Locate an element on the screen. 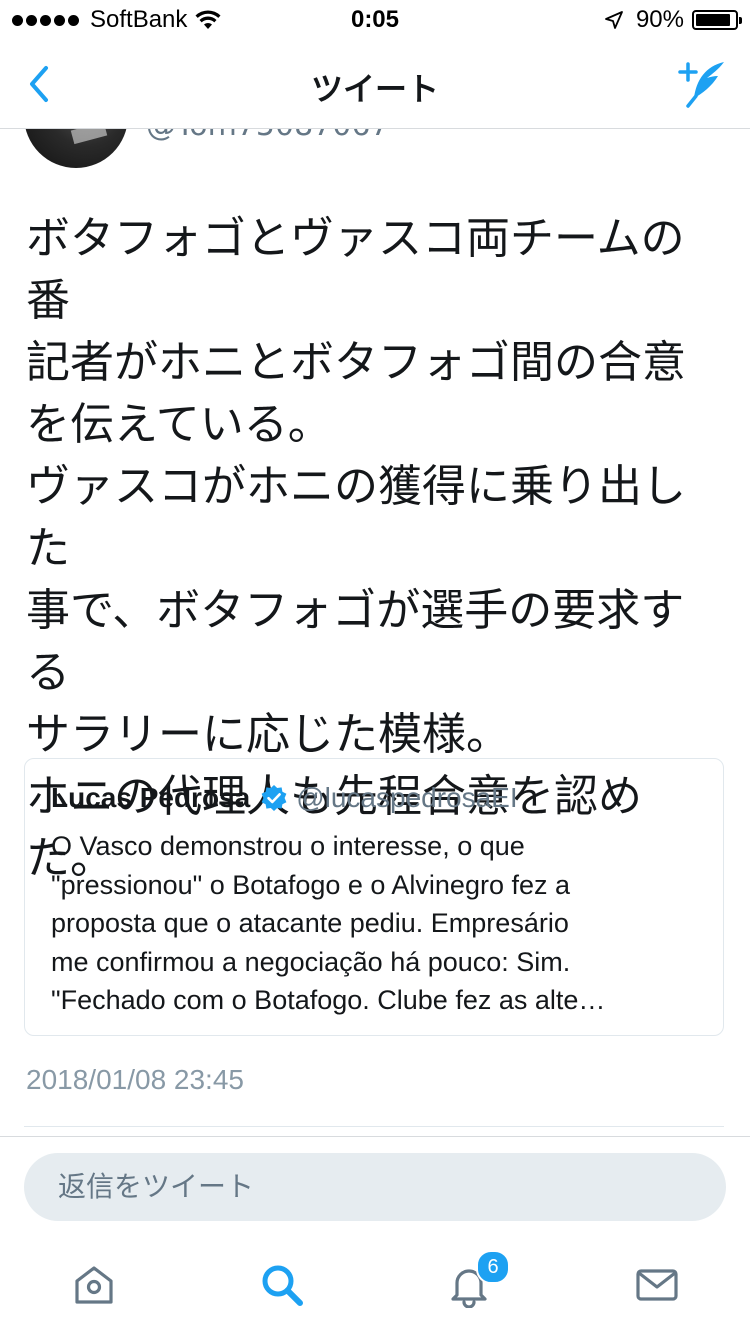 The height and width of the screenshot is (1334, 750). quoted-author-name: Lucas Pedrosa is located at coordinates (151, 797).